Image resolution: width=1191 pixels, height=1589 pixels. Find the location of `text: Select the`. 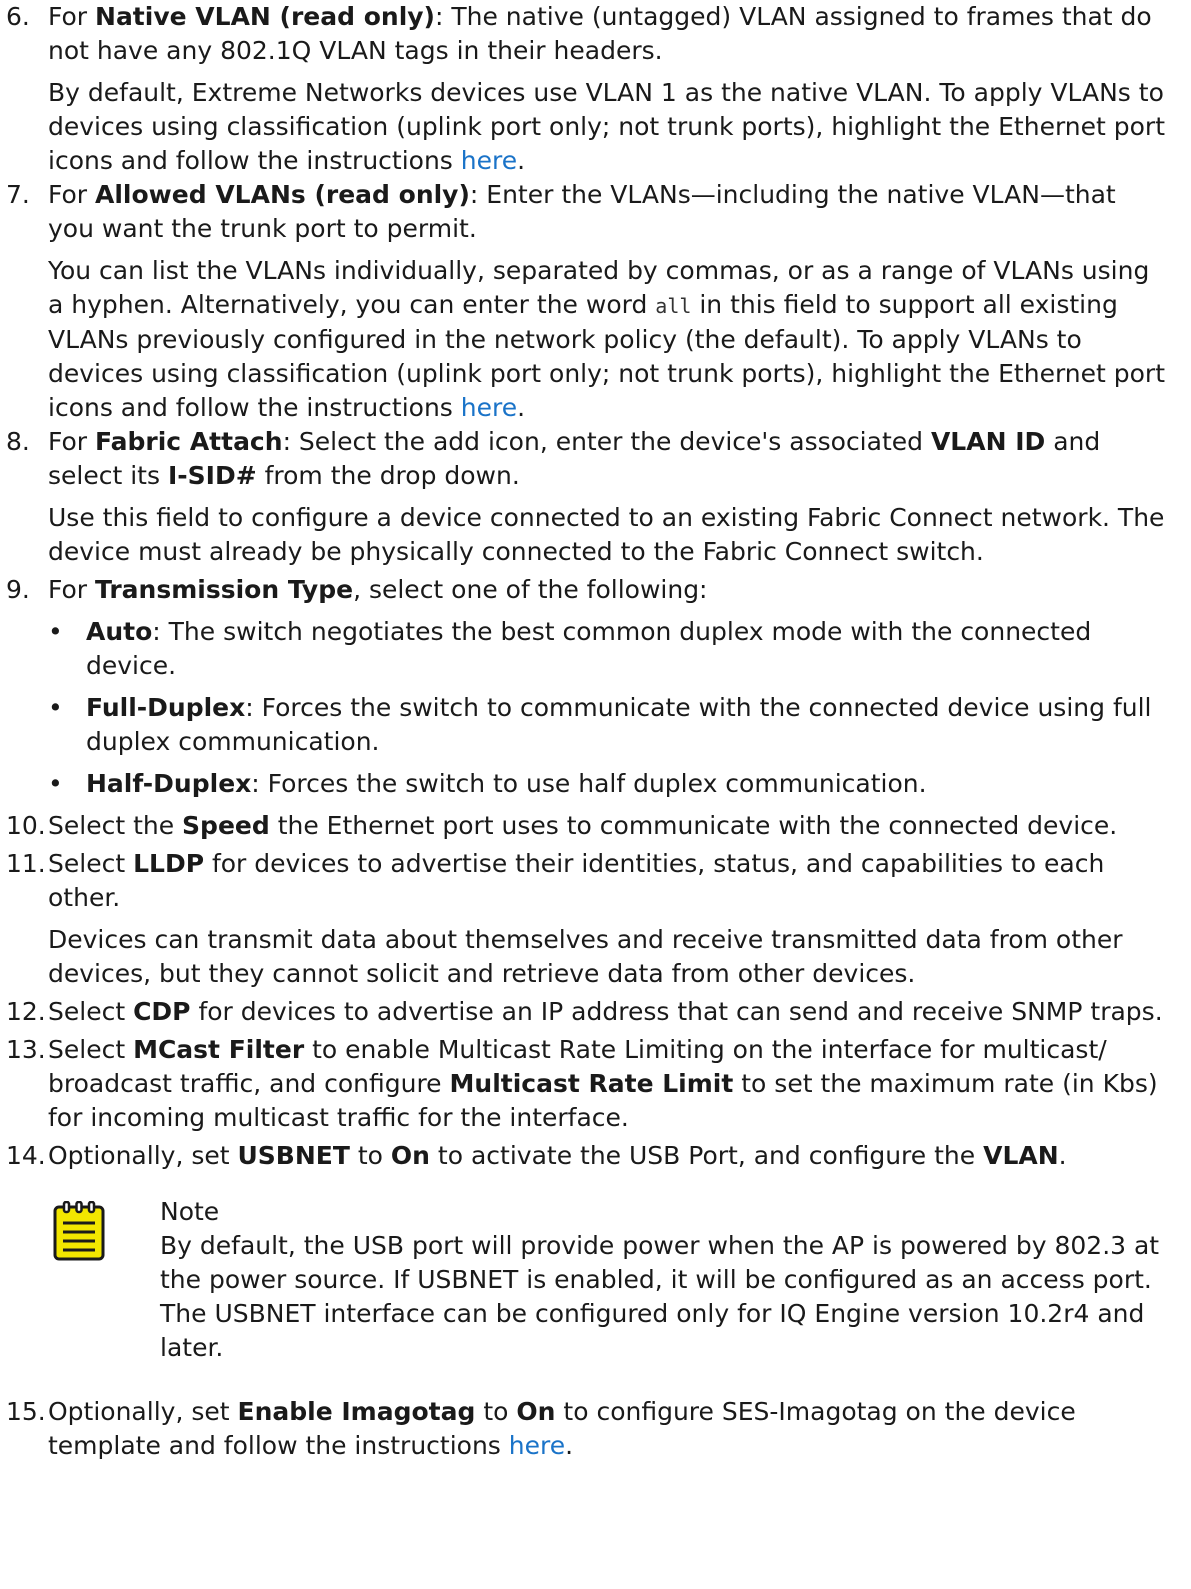

text: Select the is located at coordinates (115, 825).